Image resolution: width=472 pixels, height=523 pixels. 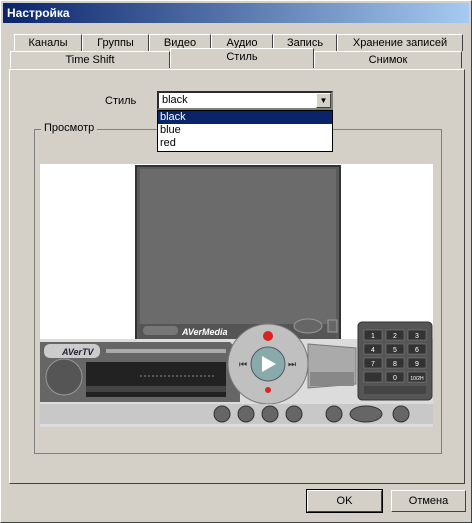 I want to click on window-title: Настройка, so click(x=38, y=13).